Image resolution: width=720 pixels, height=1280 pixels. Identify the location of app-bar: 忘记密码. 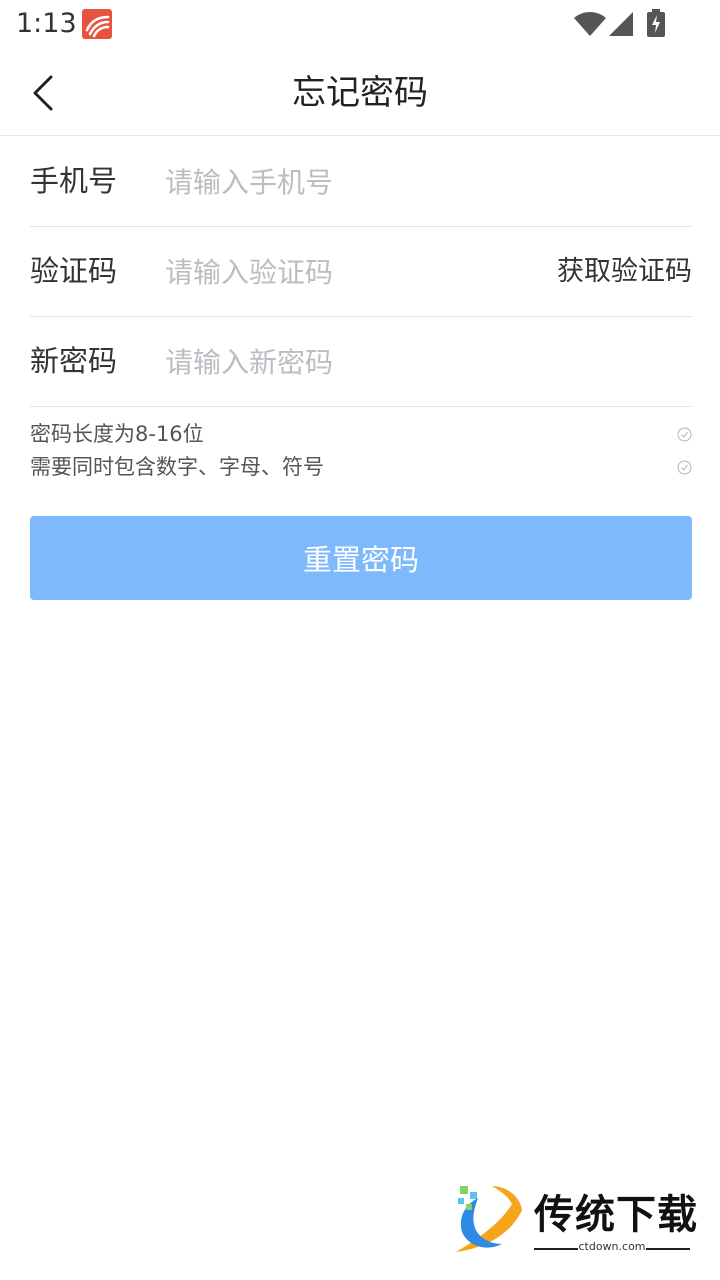
(360, 93).